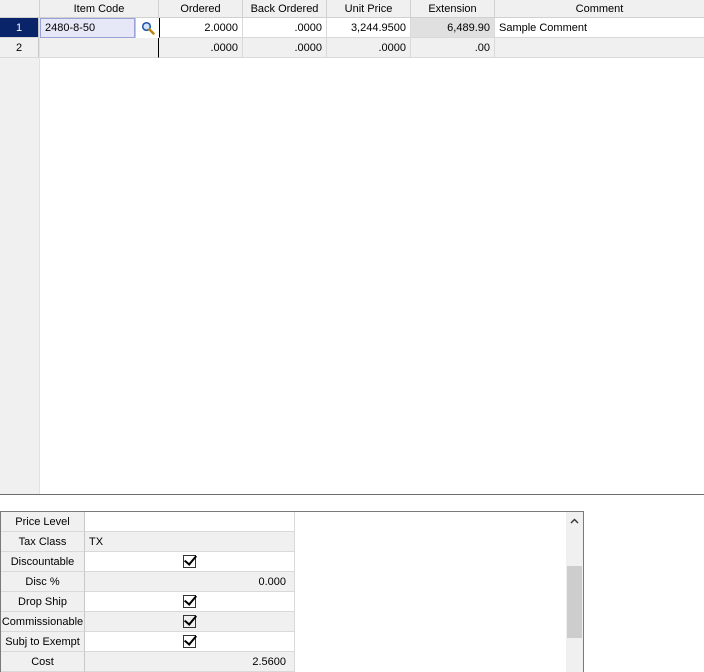  I want to click on col-header-back-ordered: Back Ordered, so click(285, 9).